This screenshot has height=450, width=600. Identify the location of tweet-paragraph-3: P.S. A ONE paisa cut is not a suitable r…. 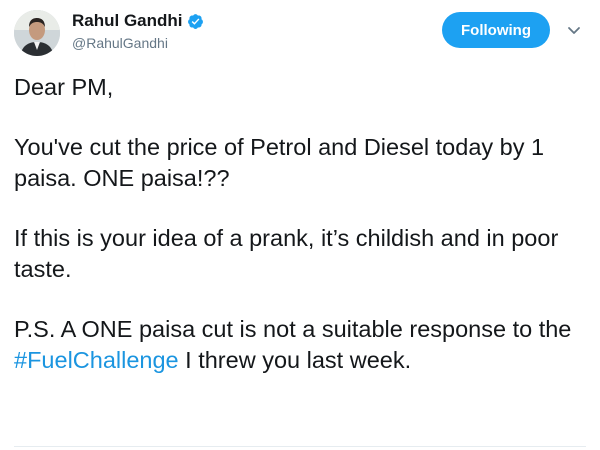
(297, 345).